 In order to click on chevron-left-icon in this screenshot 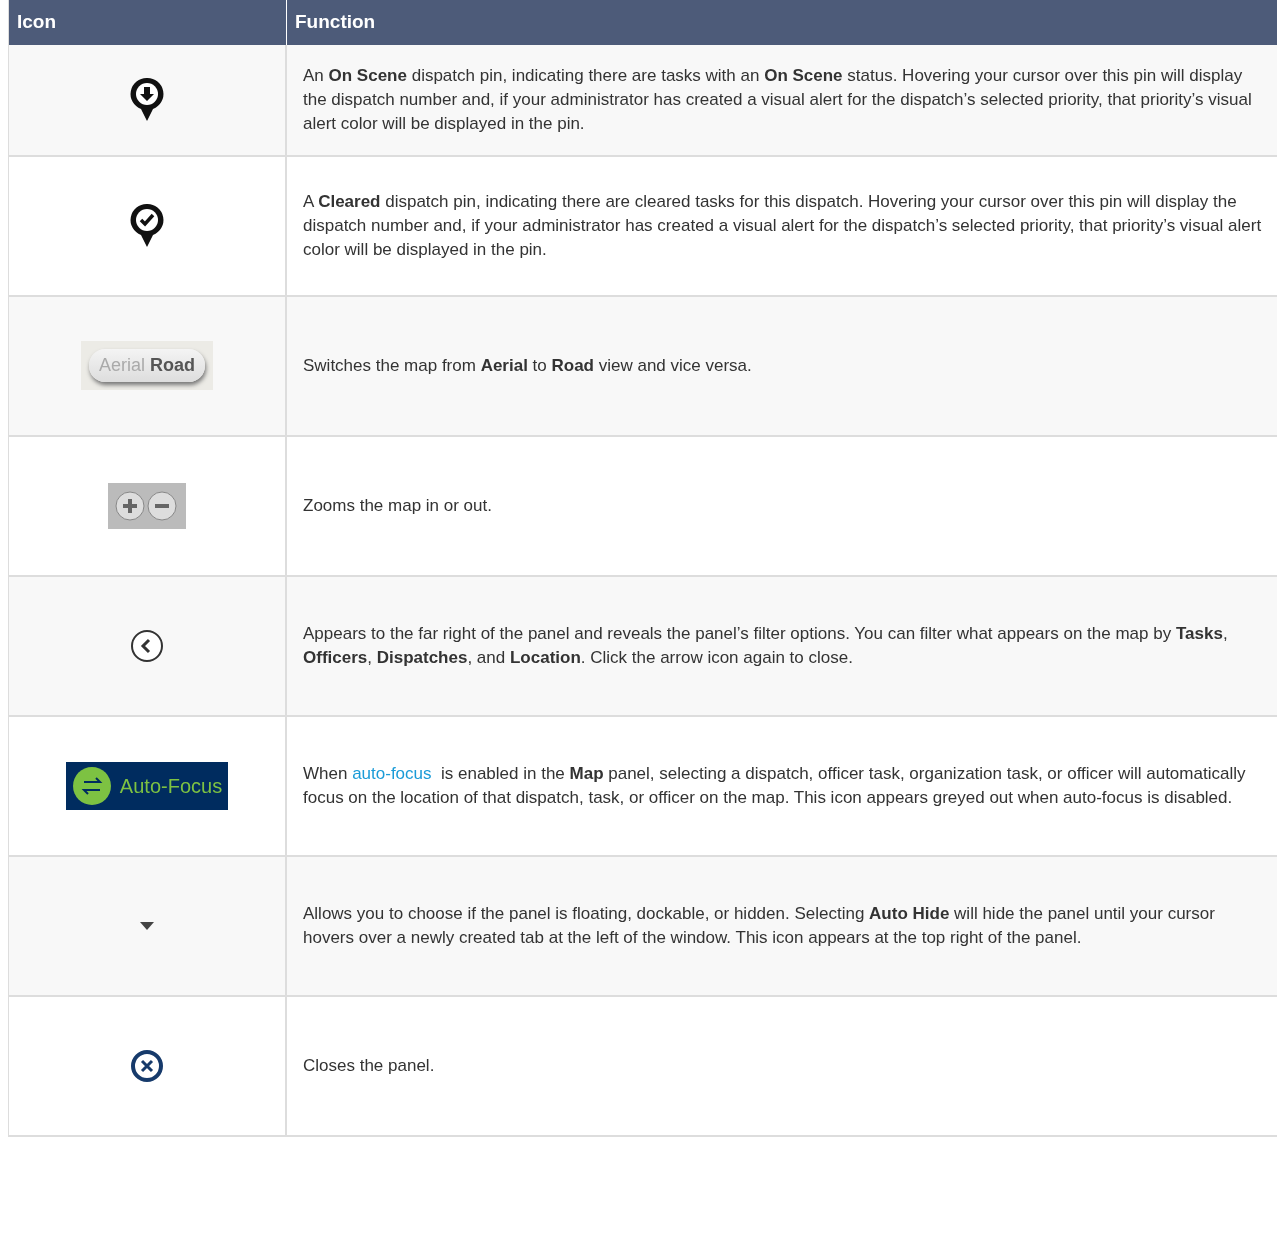, I will do `click(147, 645)`.